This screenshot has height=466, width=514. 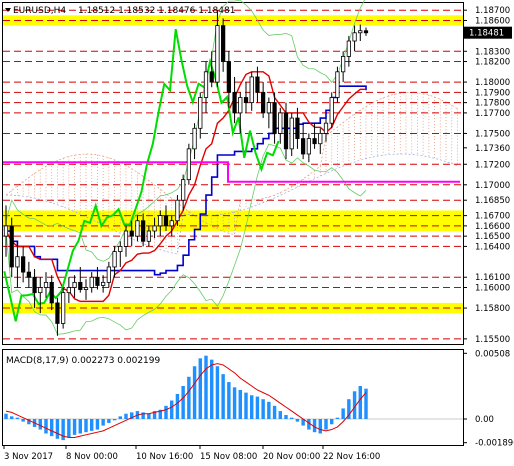 What do you see at coordinates (233, 221) in the screenshot?
I see `yellow-zone` at bounding box center [233, 221].